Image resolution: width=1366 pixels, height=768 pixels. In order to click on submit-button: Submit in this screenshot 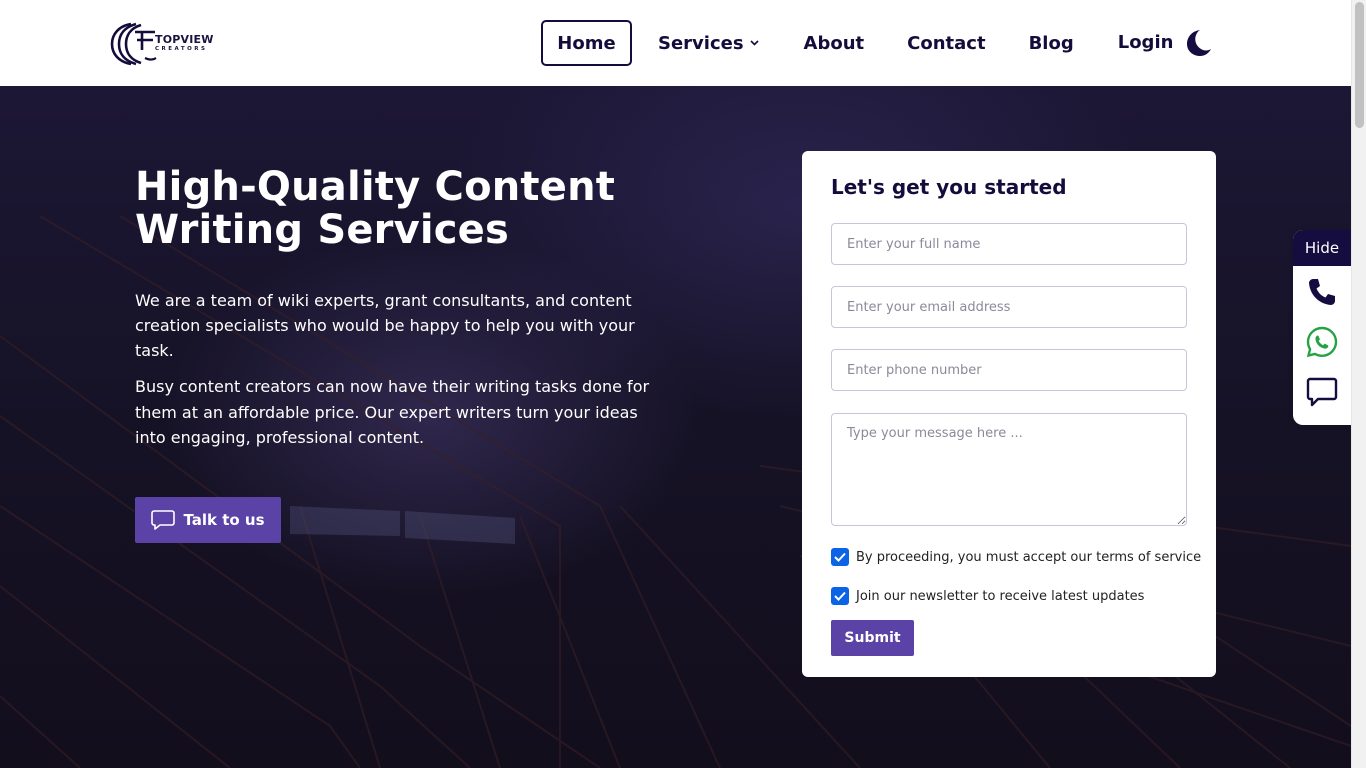, I will do `click(872, 638)`.